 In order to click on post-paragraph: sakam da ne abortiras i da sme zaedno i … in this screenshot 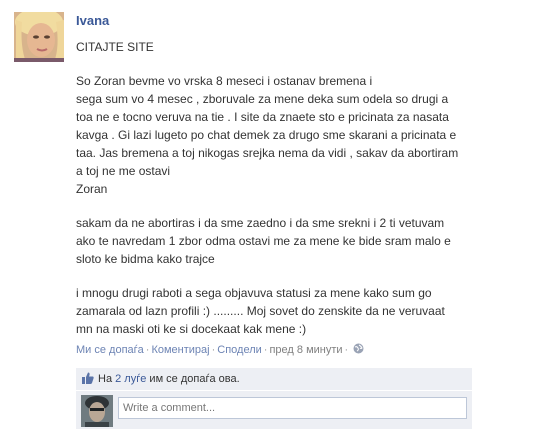, I will do `click(263, 241)`.